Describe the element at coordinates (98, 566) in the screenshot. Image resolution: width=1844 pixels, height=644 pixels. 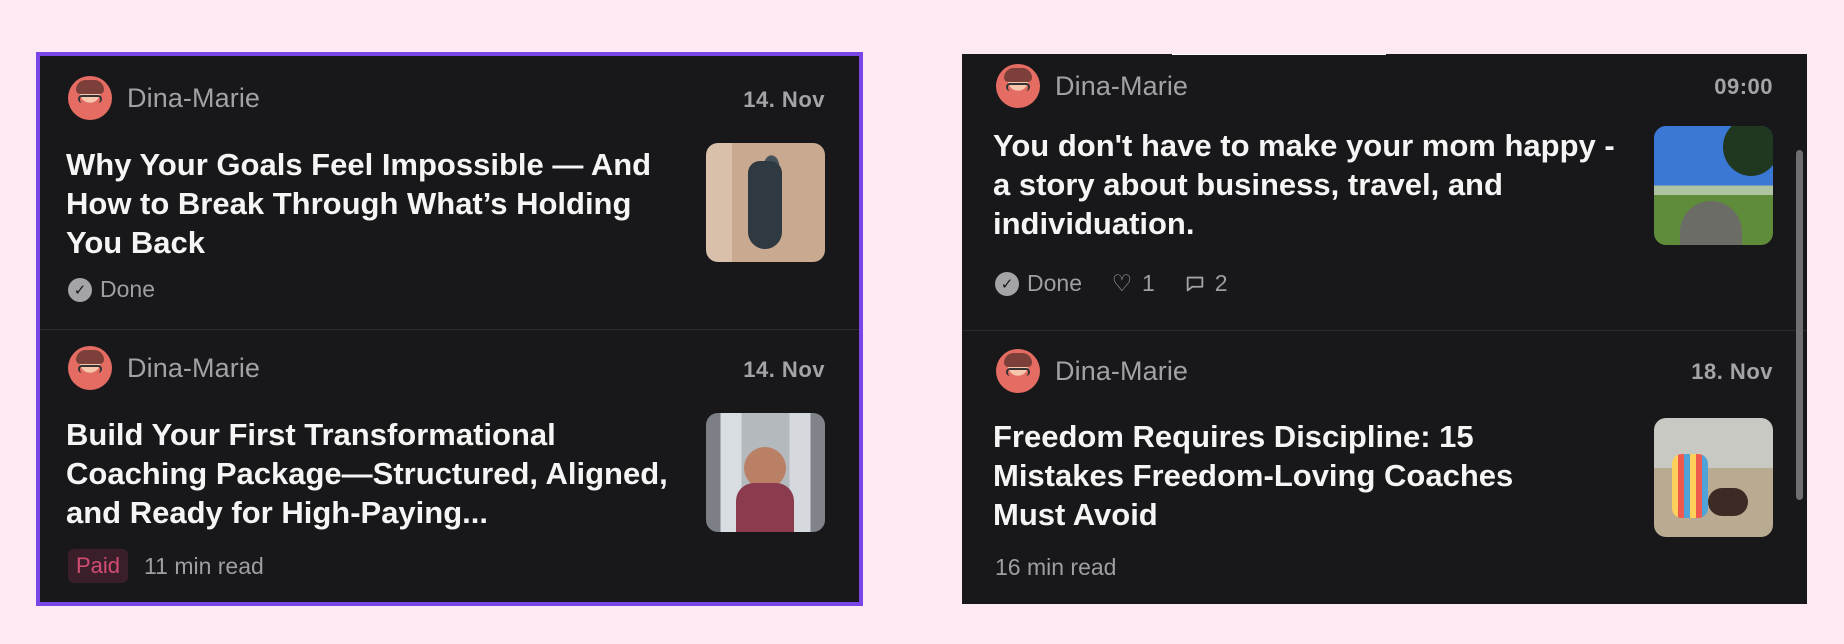
I see `paid-badge: Paid` at that location.